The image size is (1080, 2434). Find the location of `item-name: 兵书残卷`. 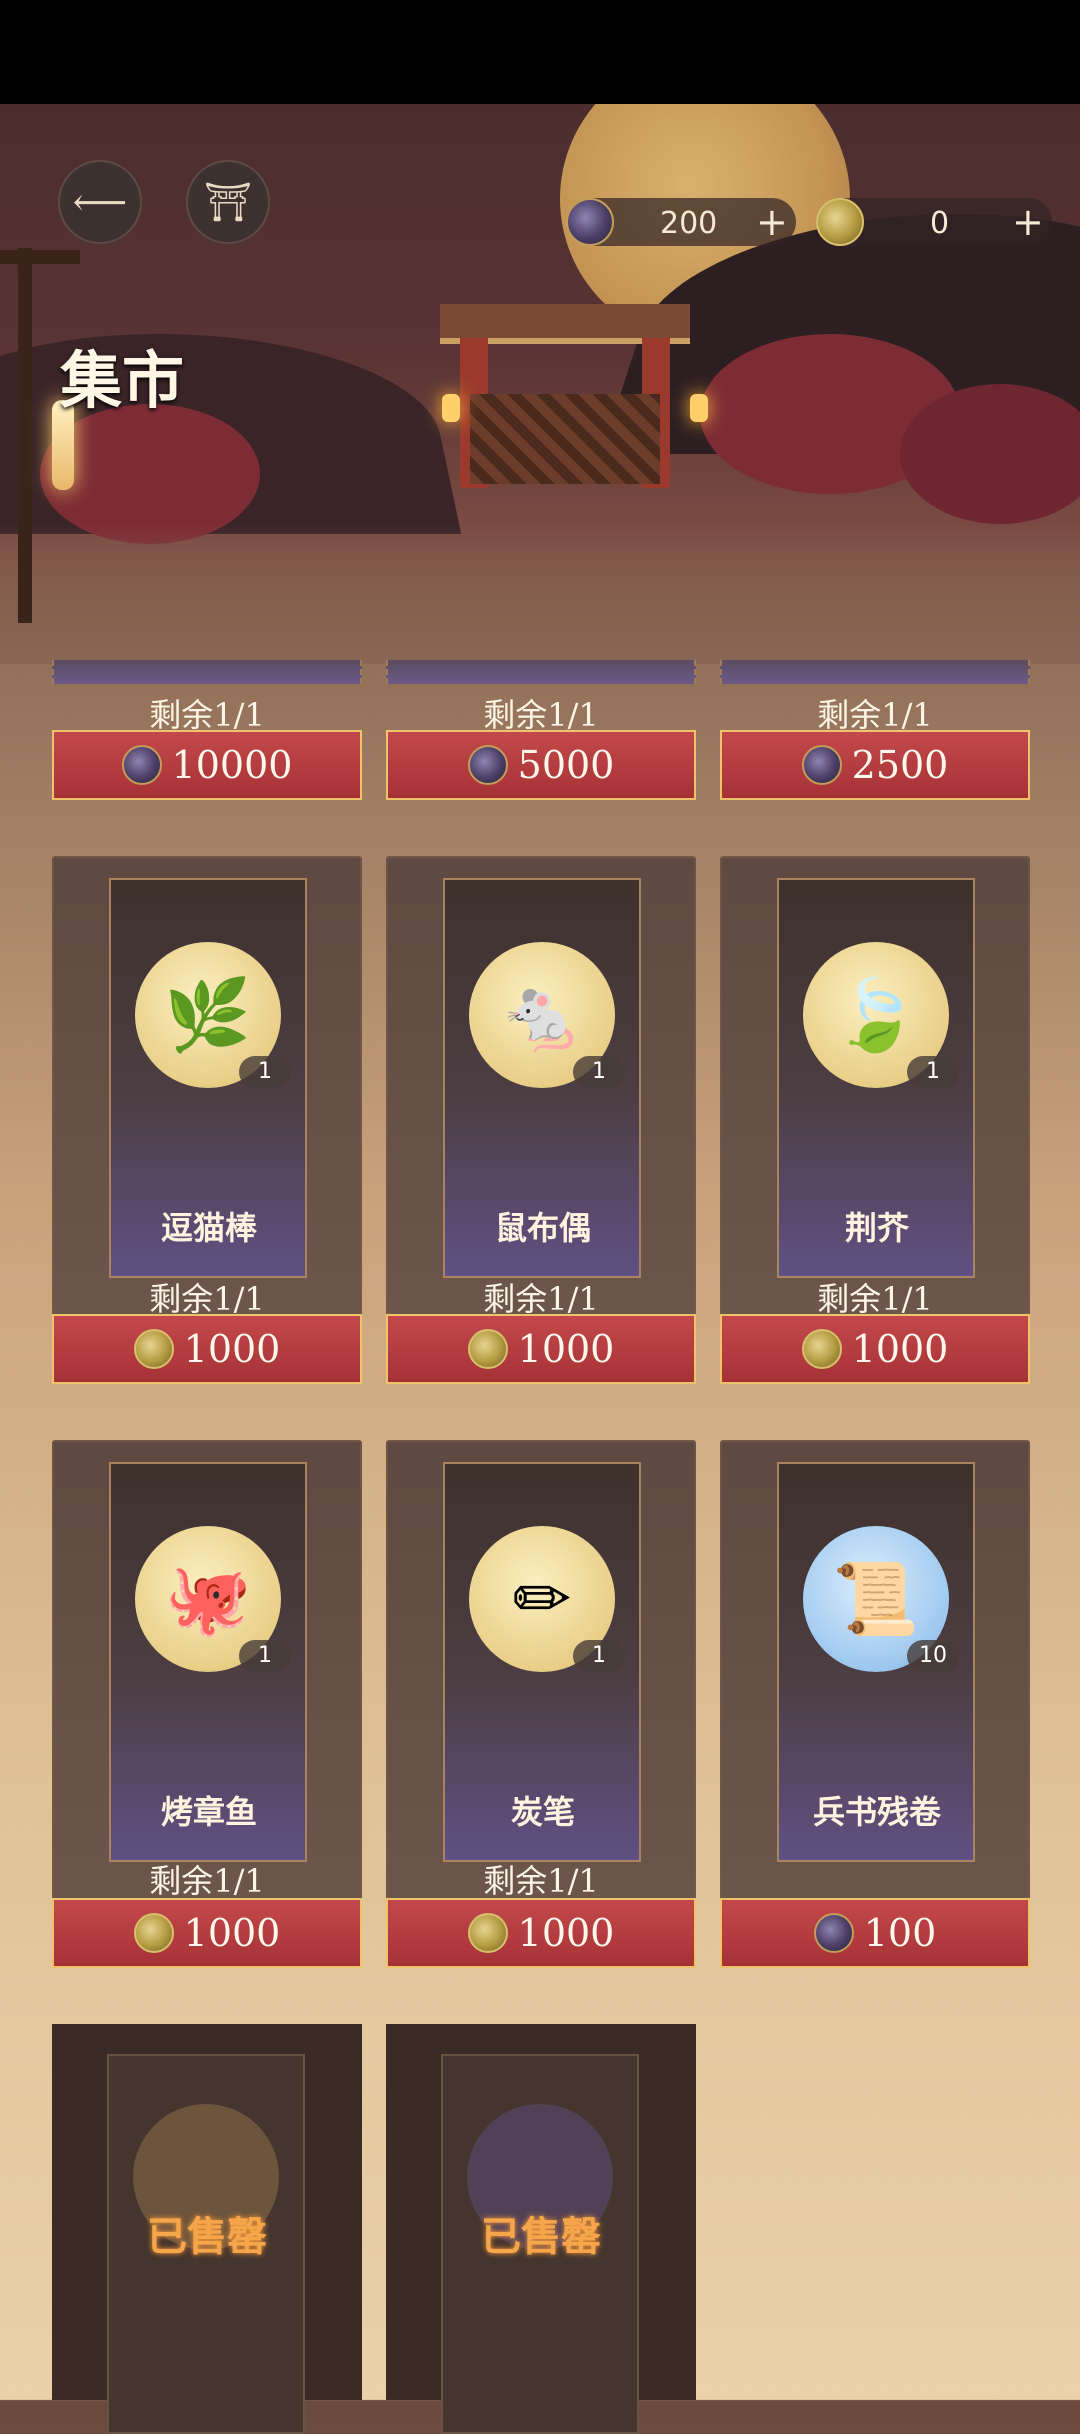

item-name: 兵书残卷 is located at coordinates (876, 1812).